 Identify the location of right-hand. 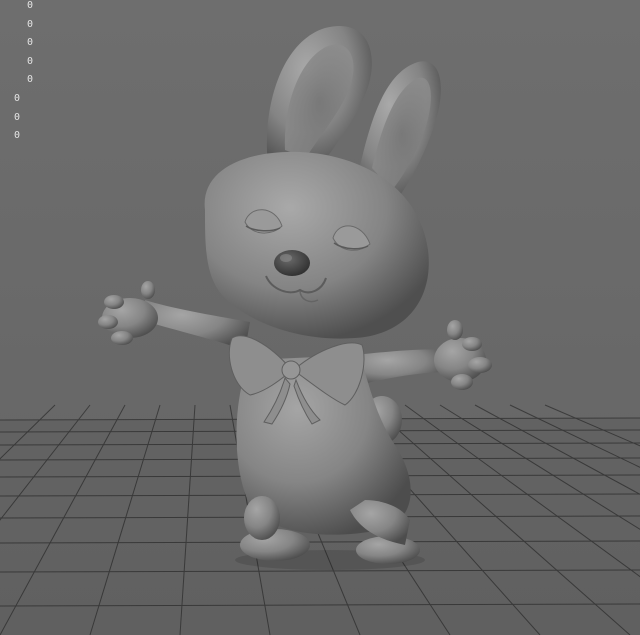
(463, 355).